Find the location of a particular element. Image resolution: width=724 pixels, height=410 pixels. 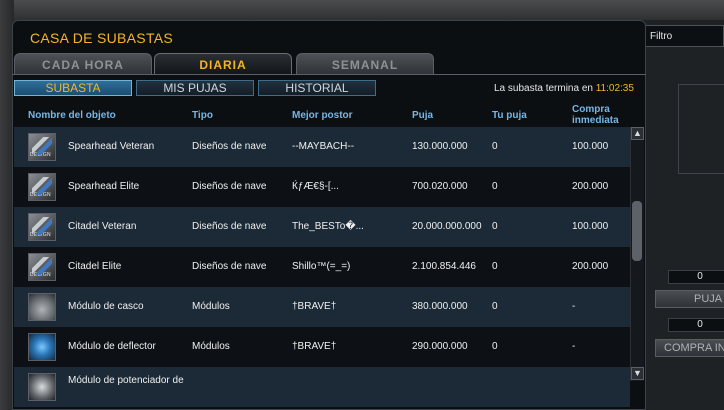

auction-timer: La subasta termina en 11:02:35 is located at coordinates (564, 88).